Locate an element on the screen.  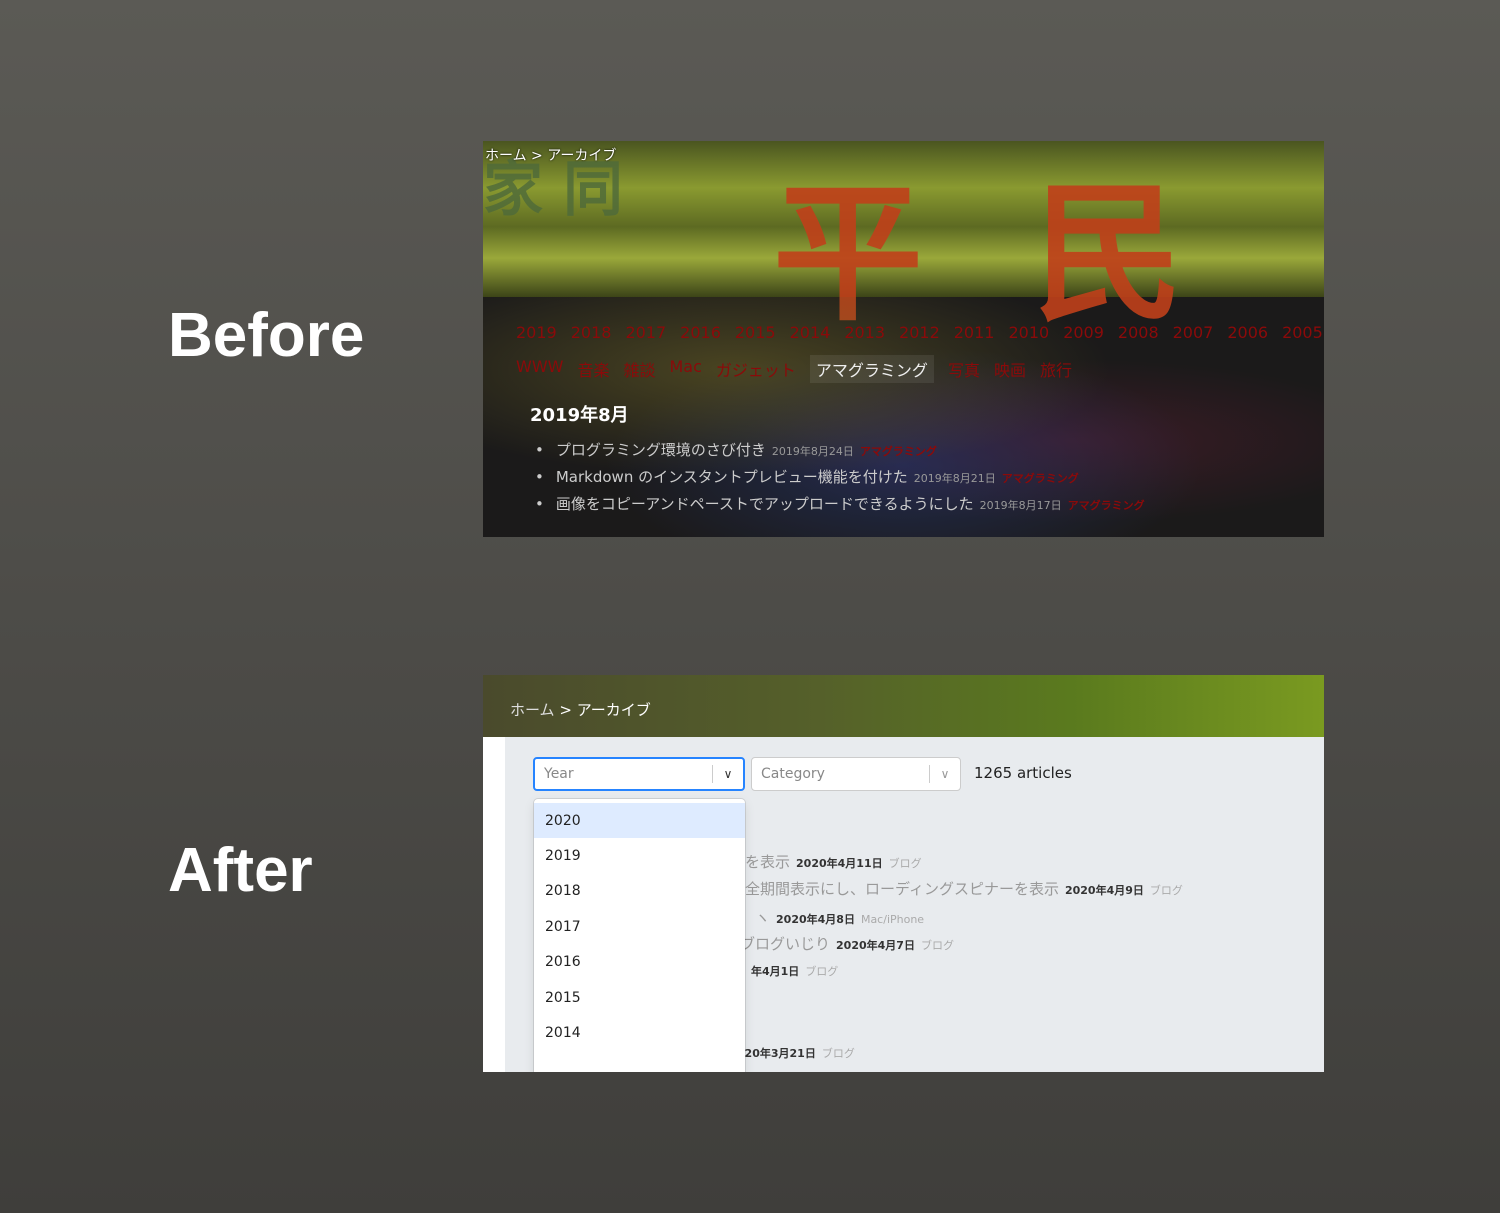
year-link-2007: 2007 is located at coordinates (1193, 332).